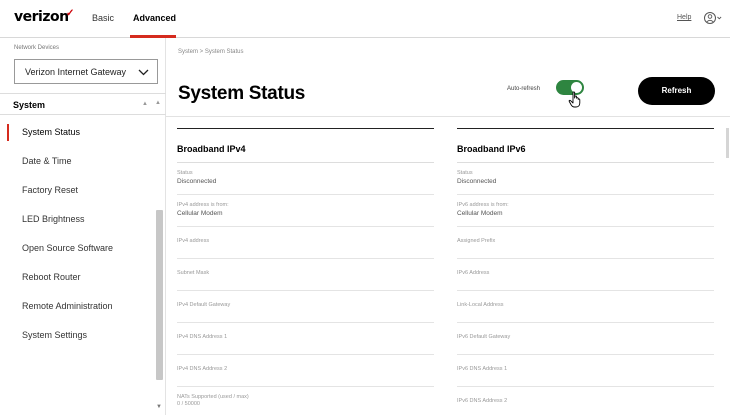  Describe the element at coordinates (305, 146) in the screenshot. I see `ipv4-heading: Broadband IPv4` at that location.